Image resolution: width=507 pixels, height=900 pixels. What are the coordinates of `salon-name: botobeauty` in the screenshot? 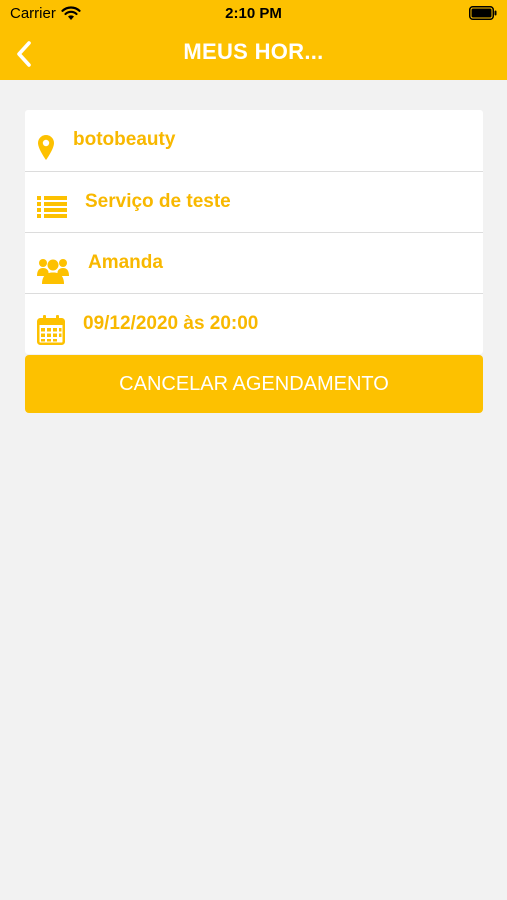 It's located at (124, 139).